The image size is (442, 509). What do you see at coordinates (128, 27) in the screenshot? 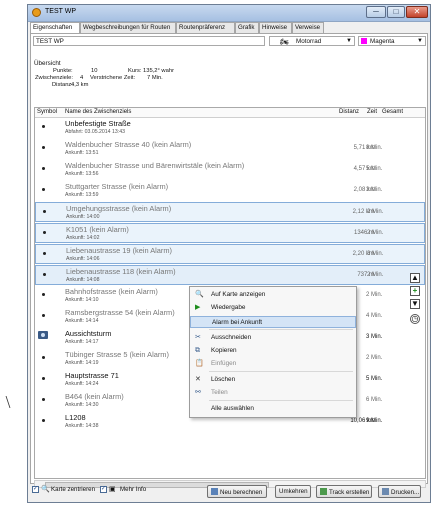
I see `tab-wegbeschreibungen: Wegbeschreibungen für Routen` at bounding box center [128, 27].